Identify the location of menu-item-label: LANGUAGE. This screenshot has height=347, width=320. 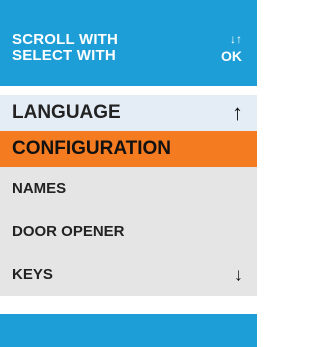
(66, 112).